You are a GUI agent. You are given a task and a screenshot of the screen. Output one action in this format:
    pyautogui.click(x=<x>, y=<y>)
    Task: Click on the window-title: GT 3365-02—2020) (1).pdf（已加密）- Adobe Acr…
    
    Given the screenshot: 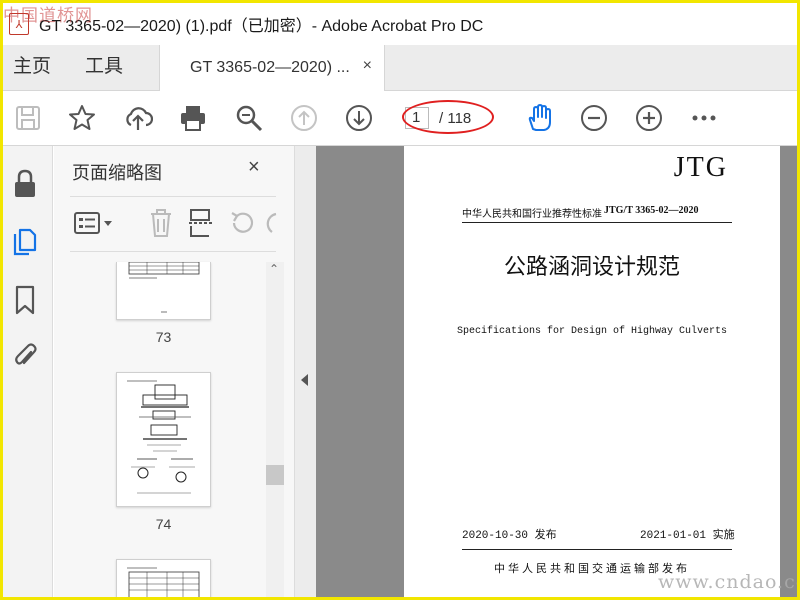 What is the action you would take?
    pyautogui.click(x=261, y=26)
    